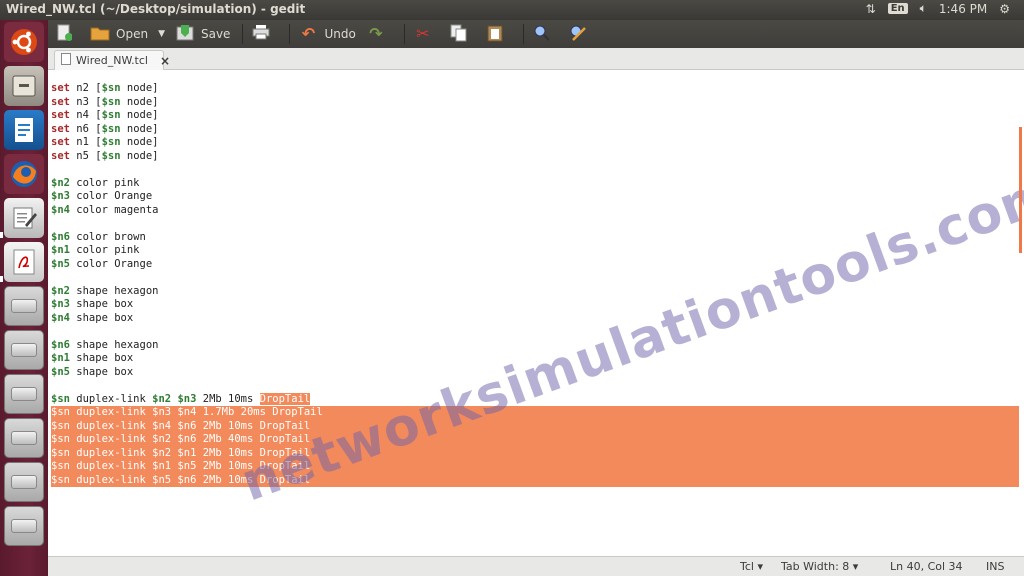 Image resolution: width=1024 pixels, height=576 pixels. What do you see at coordinates (24, 42) in the screenshot?
I see `ubuntu-dash-button` at bounding box center [24, 42].